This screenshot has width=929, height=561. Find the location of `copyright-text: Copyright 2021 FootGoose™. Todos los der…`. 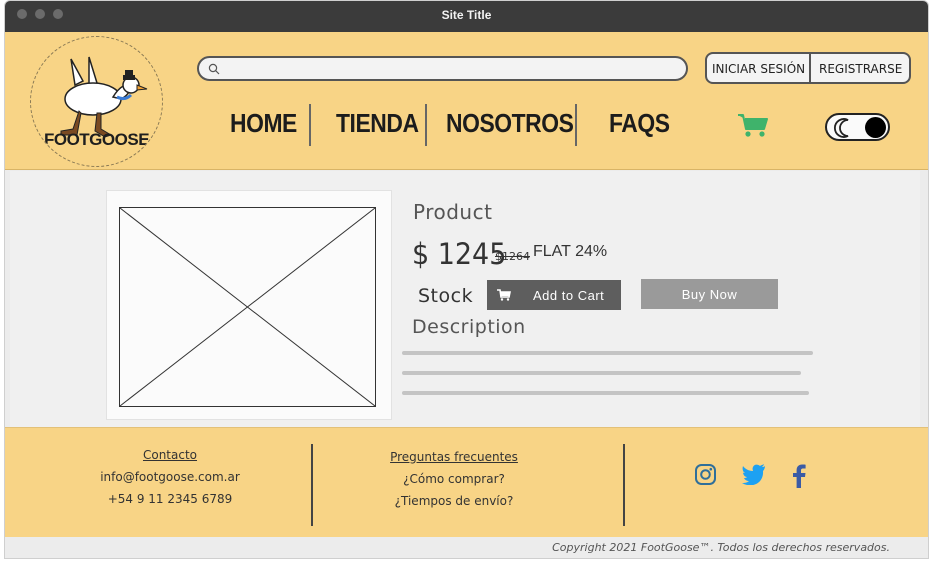

copyright-text: Copyright 2021 FootGoose™. Todos los der… is located at coordinates (721, 547).